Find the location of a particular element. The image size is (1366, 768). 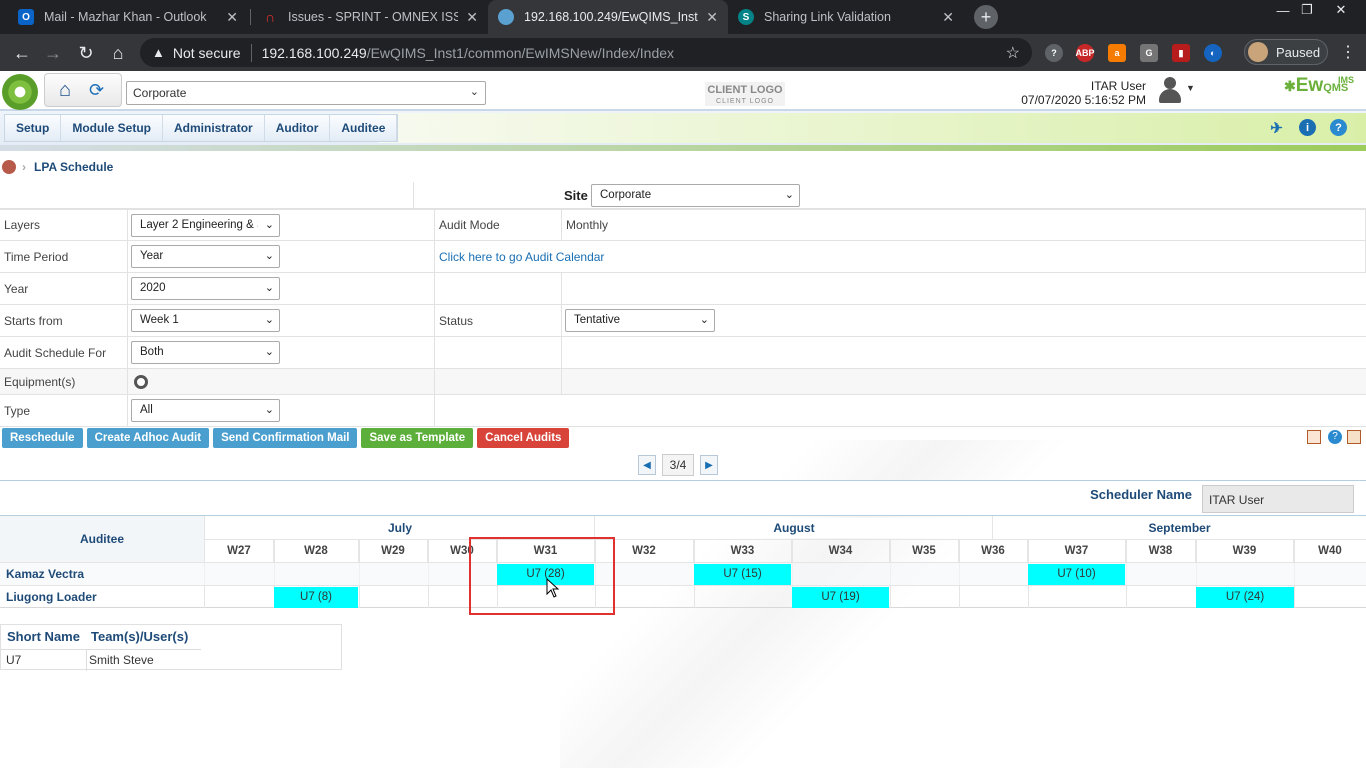

ewqims-logo: ✱EwQMS IMS is located at coordinates (1322, 90).